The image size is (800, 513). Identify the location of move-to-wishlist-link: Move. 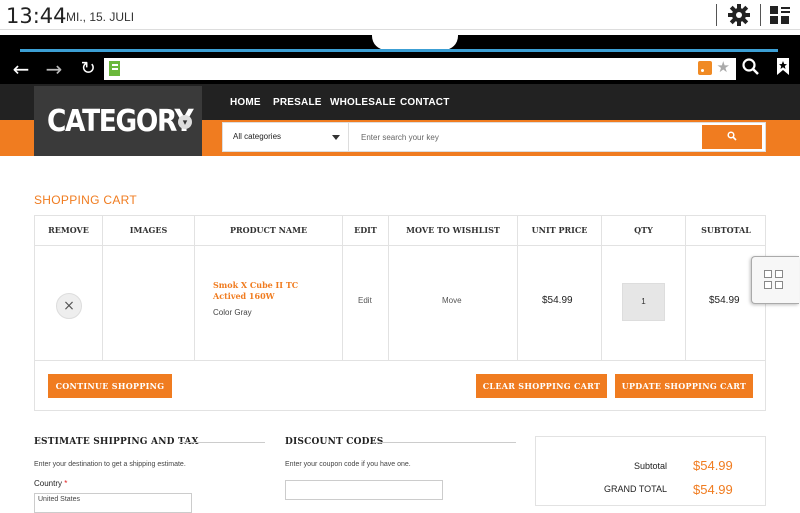
(452, 300).